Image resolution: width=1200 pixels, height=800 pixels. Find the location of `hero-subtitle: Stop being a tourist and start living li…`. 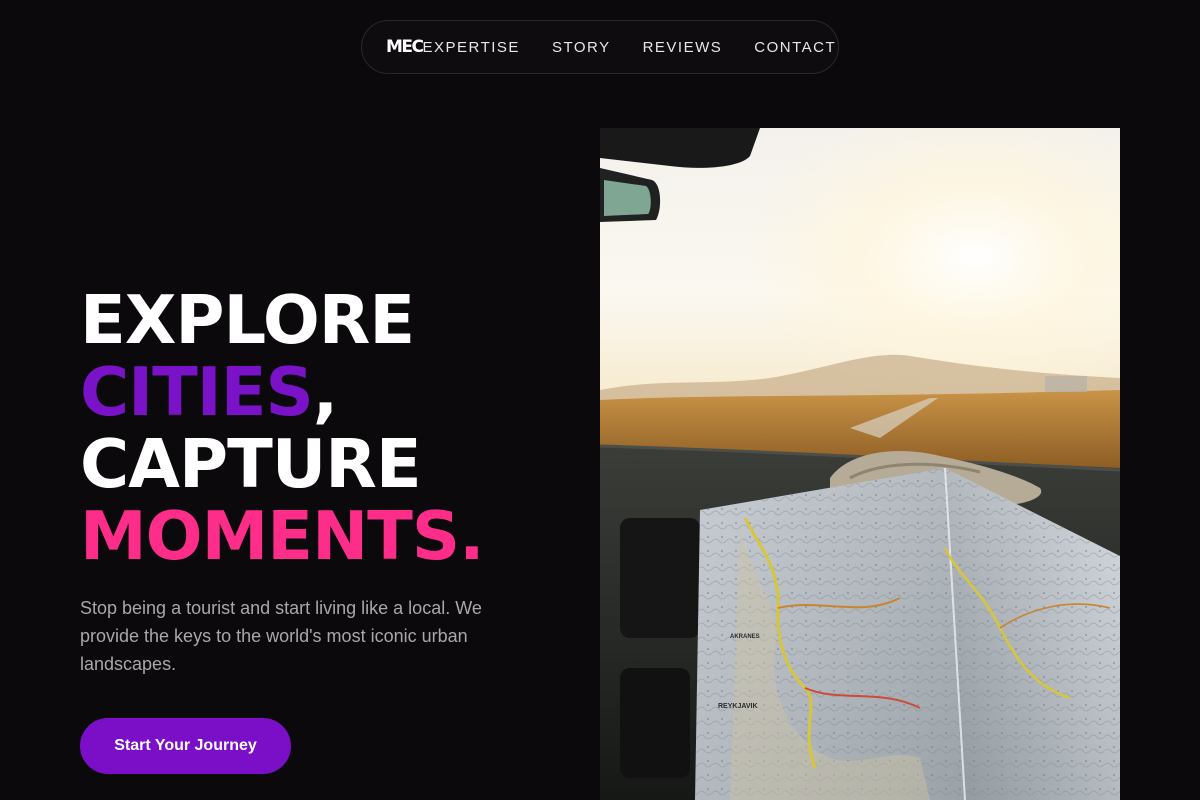

hero-subtitle: Stop being a tourist and start living li… is located at coordinates (281, 636).